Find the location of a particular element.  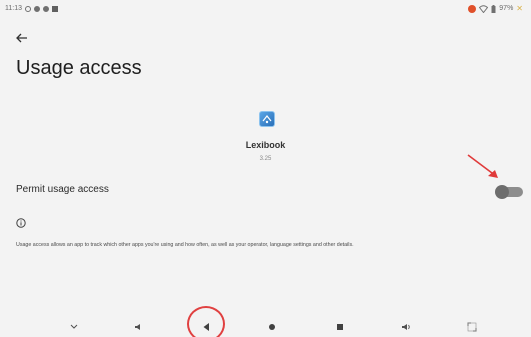

back-button is located at coordinates (22, 38).